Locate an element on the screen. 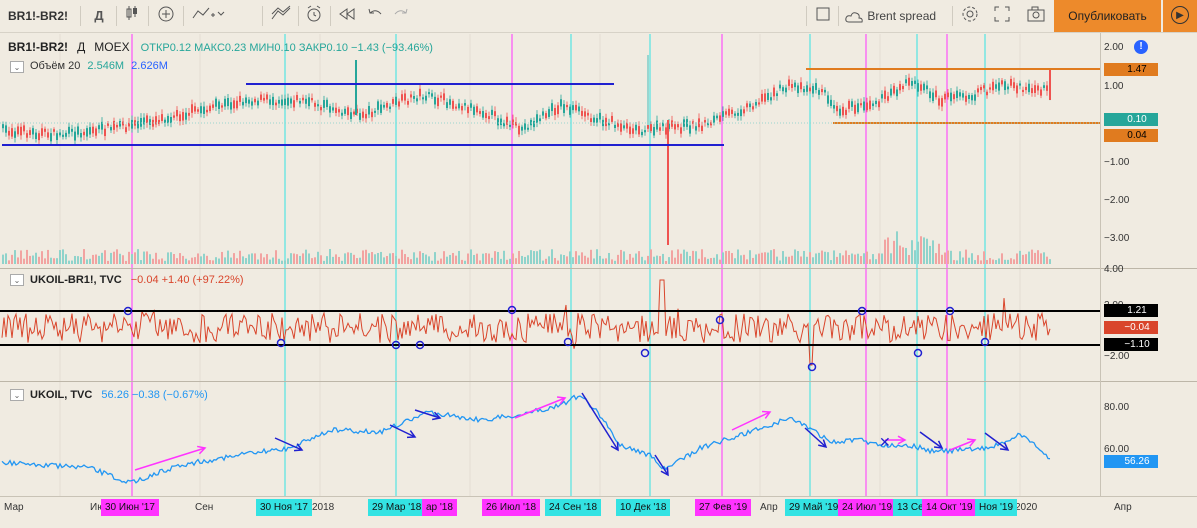  price-axis is located at coordinates (1100, 264).